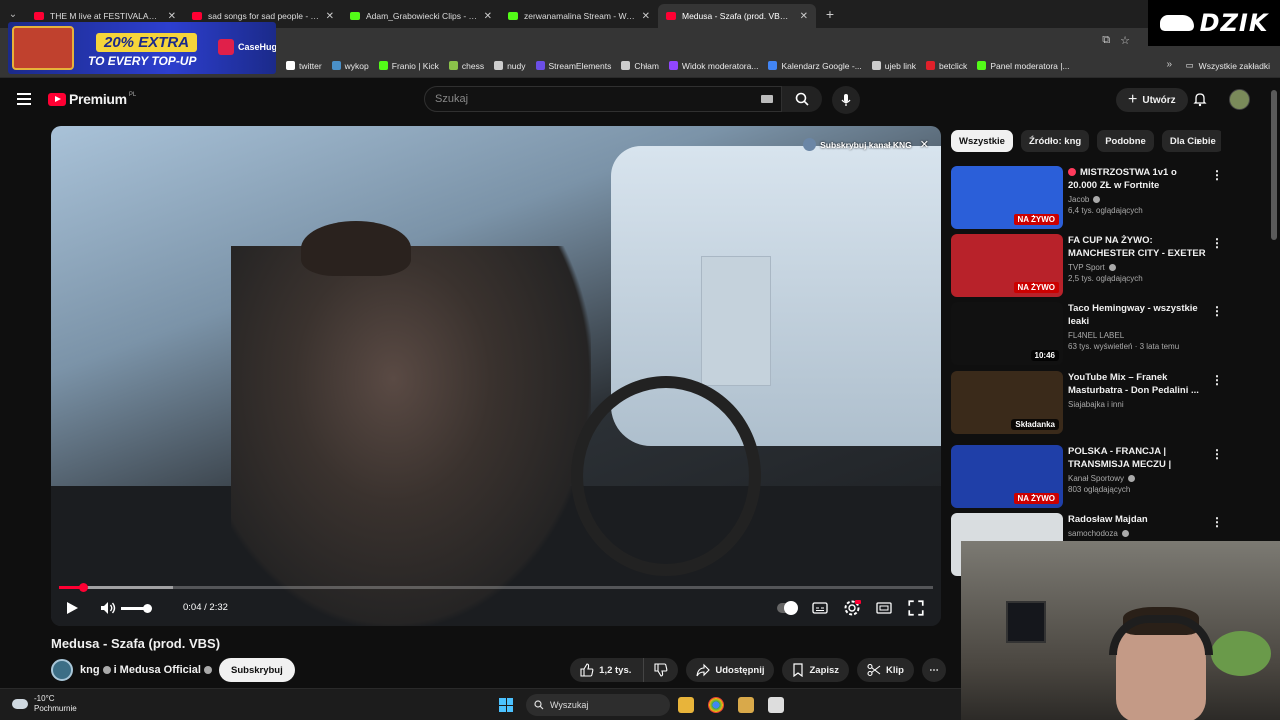 The height and width of the screenshot is (720, 1280). What do you see at coordinates (108, 608) in the screenshot?
I see `volume-icon` at bounding box center [108, 608].